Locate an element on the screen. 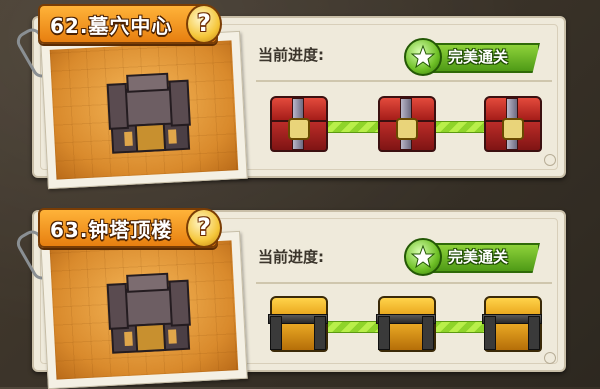 The height and width of the screenshot is (389, 600). level-title-tab: 63.钟塔顶楼 ? is located at coordinates (130, 228).